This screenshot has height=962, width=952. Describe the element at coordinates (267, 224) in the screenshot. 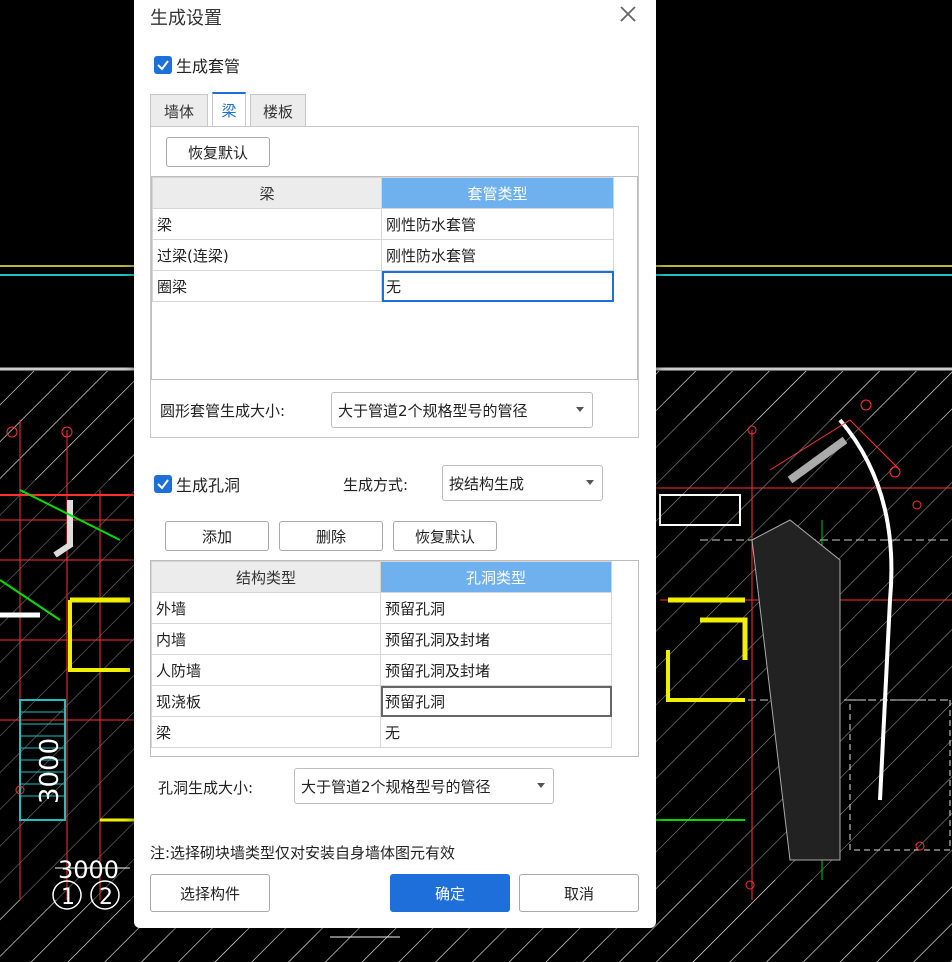

I see `cell-beam-name: 梁` at that location.